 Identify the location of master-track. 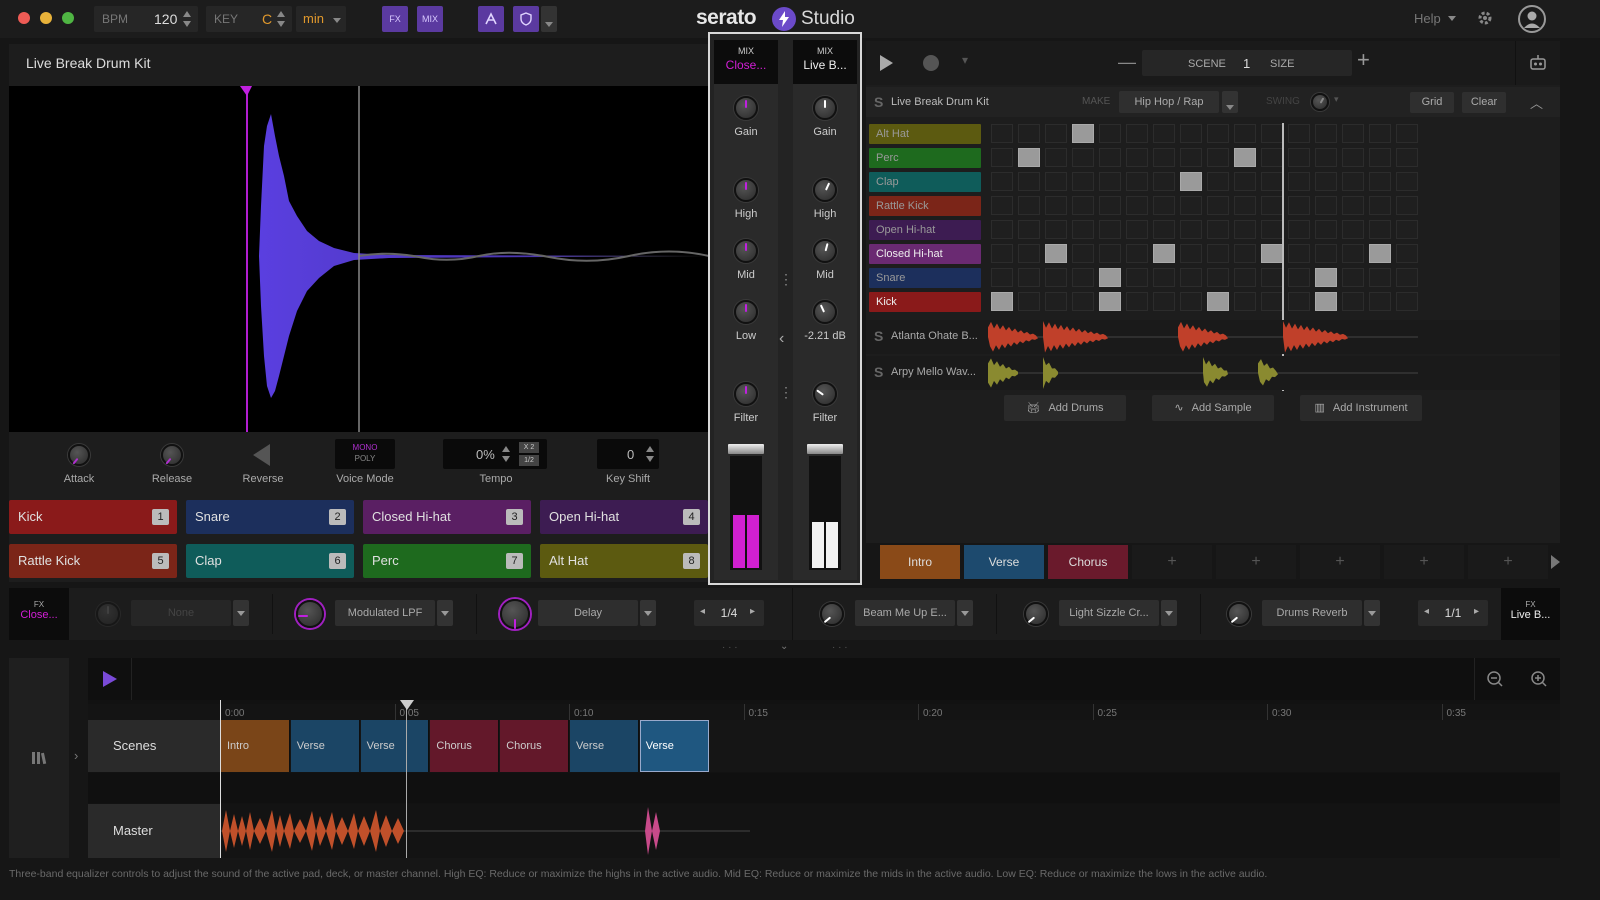
(890, 831).